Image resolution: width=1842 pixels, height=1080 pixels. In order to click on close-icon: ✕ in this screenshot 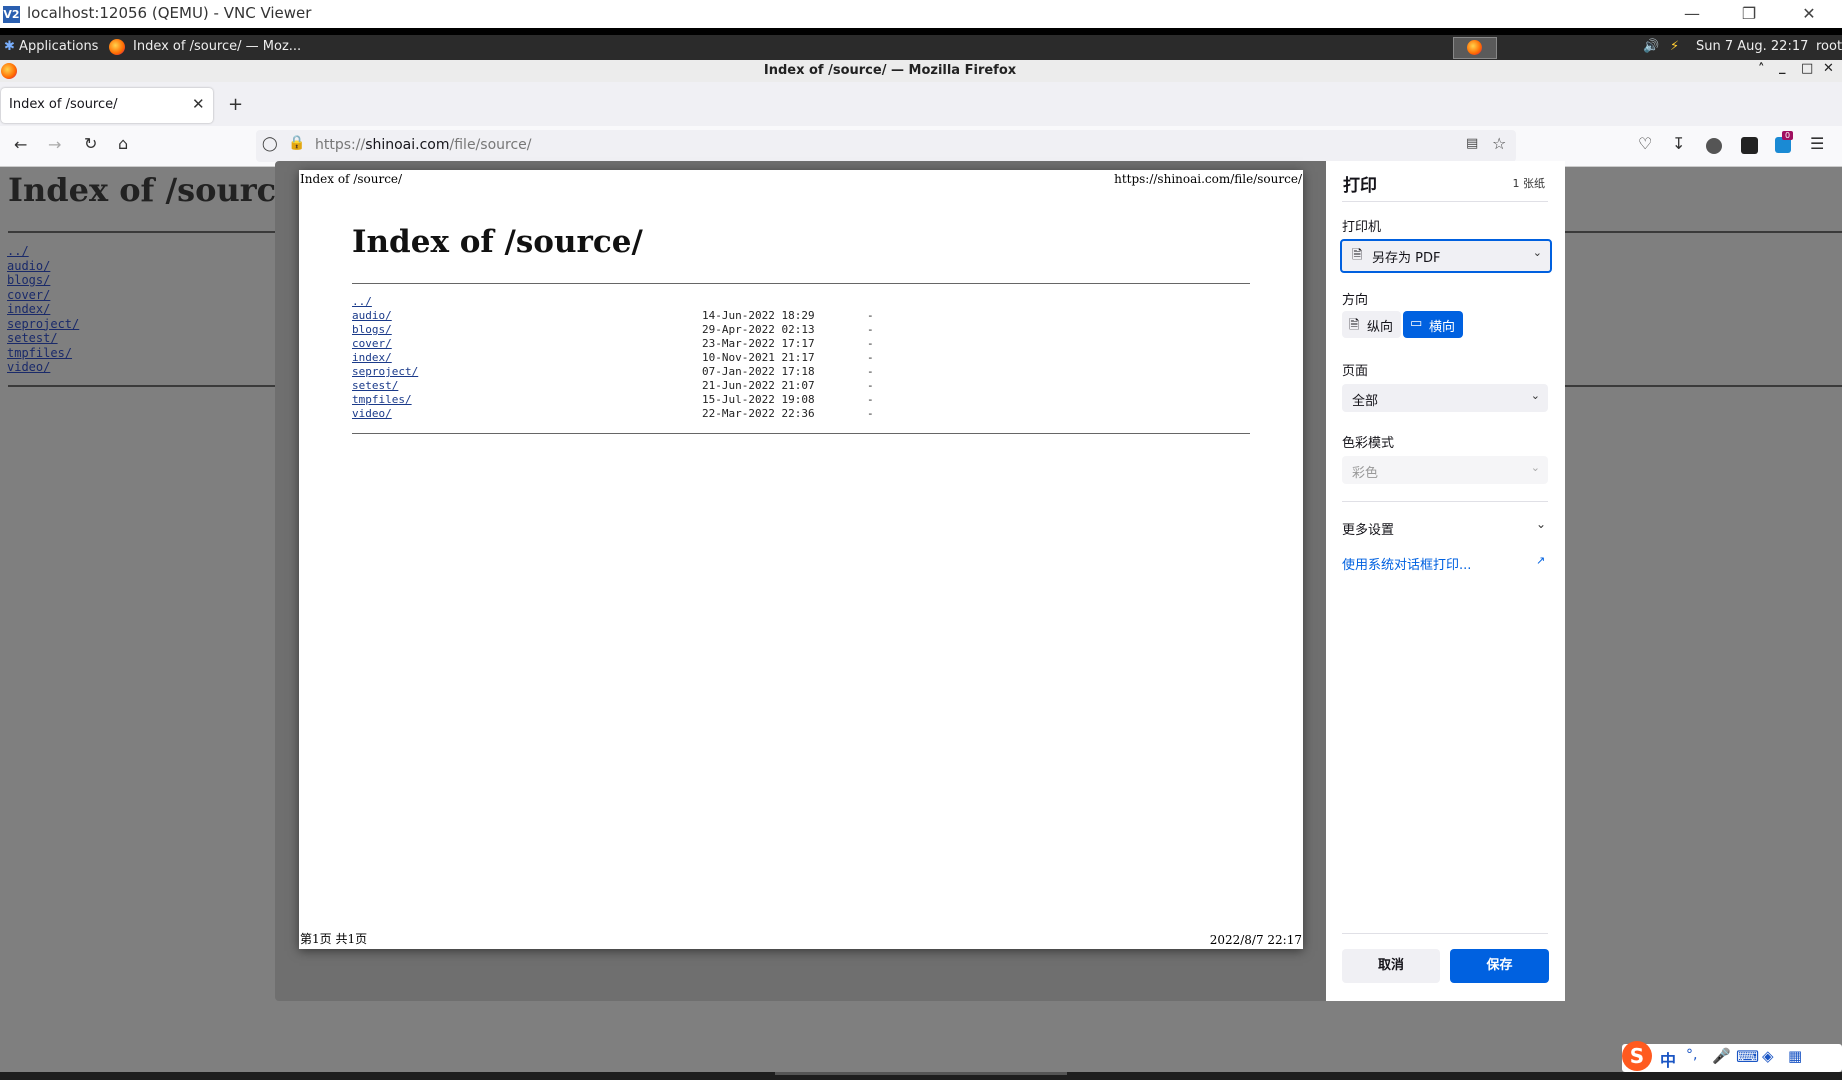, I will do `click(1809, 14)`.